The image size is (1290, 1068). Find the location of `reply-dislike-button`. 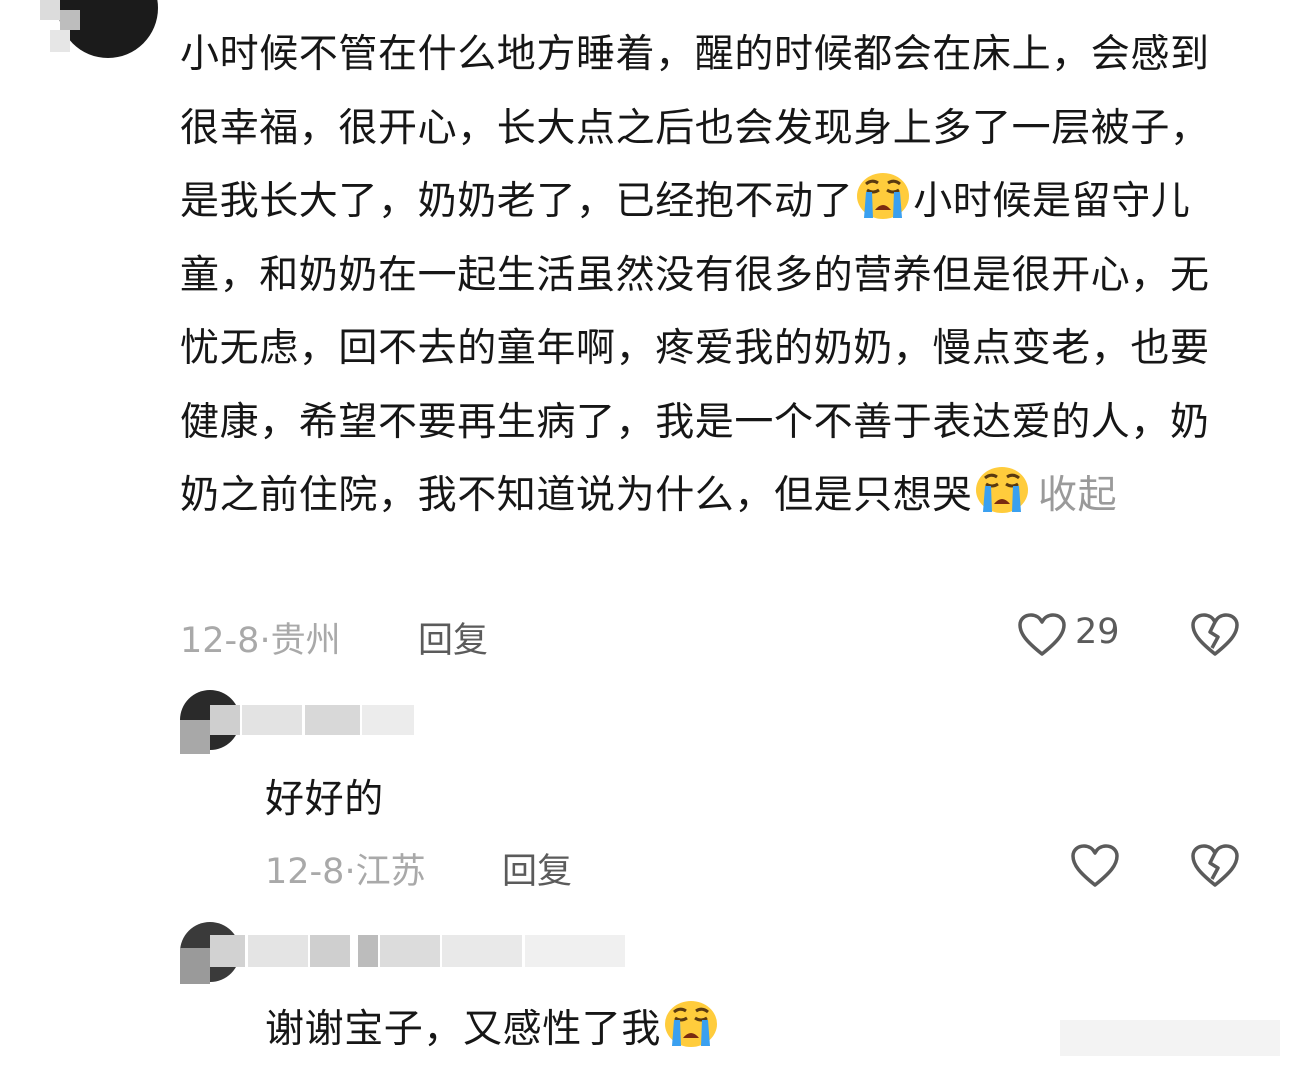

reply-dislike-button is located at coordinates (1215, 866).